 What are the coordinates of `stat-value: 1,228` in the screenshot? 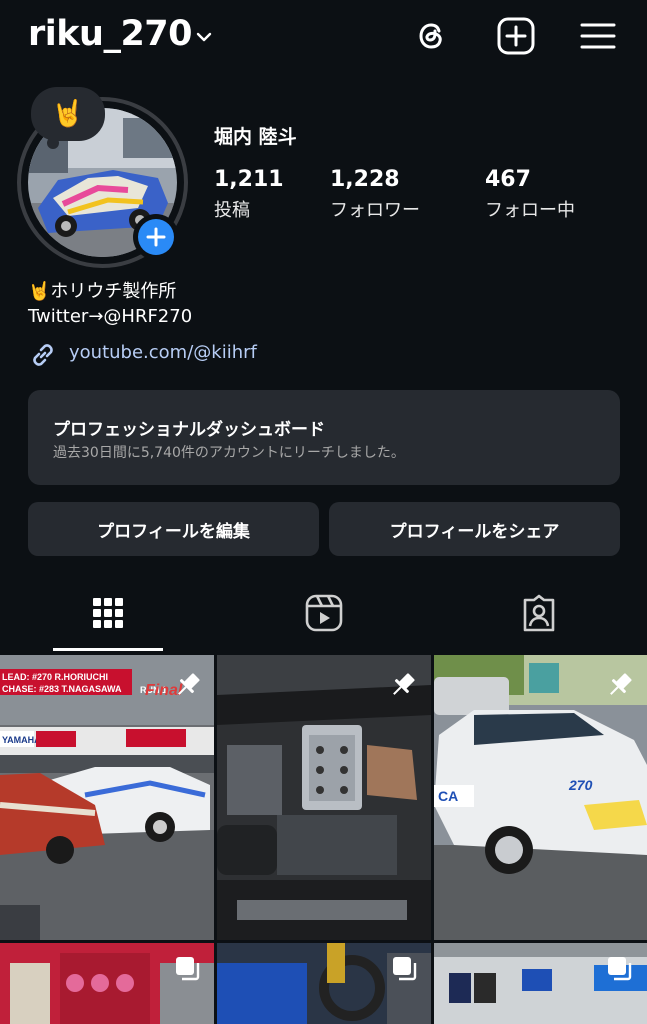 It's located at (365, 179).